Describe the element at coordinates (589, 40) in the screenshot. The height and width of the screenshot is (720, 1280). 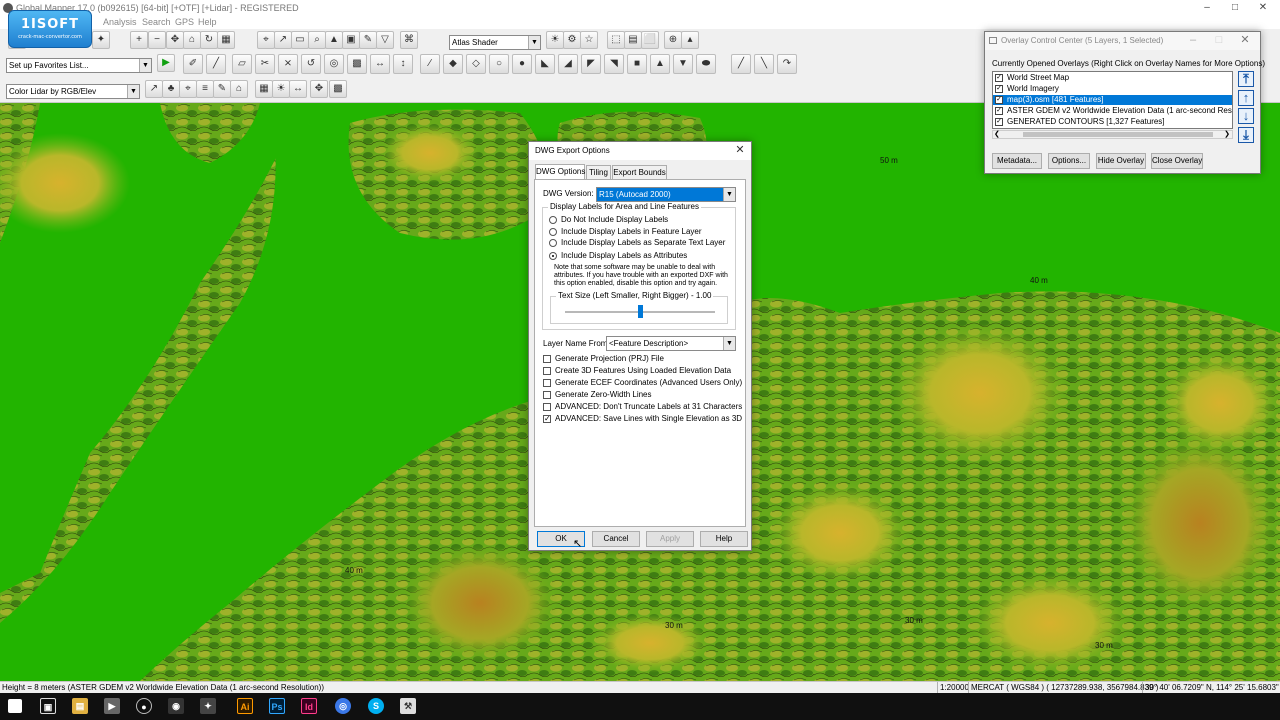
I see `shader-light-icon: ☆` at that location.